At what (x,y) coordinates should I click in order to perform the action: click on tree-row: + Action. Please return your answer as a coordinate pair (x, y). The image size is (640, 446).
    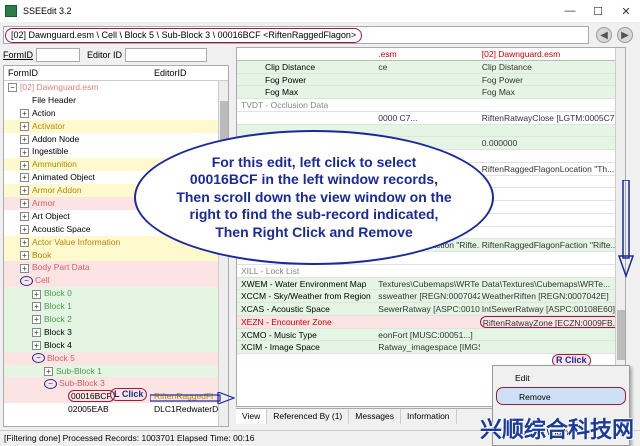
    Looking at the image, I should click on (116, 113).